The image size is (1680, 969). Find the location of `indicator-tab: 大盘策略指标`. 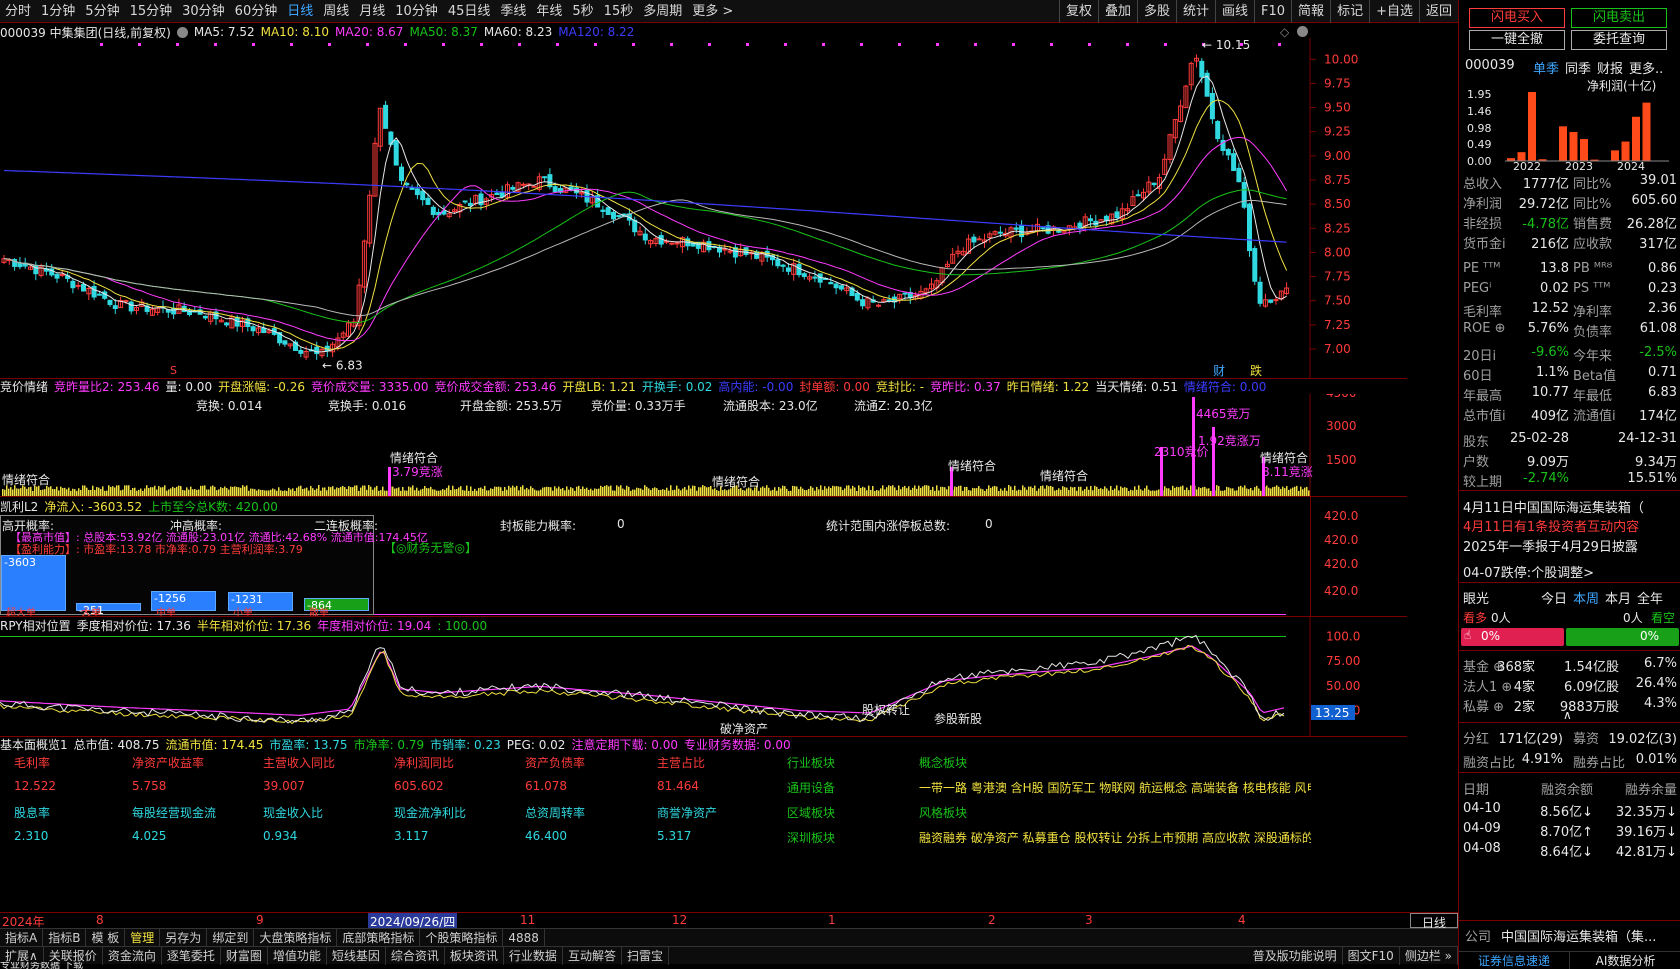

indicator-tab: 大盘策略指标 is located at coordinates (296, 937).